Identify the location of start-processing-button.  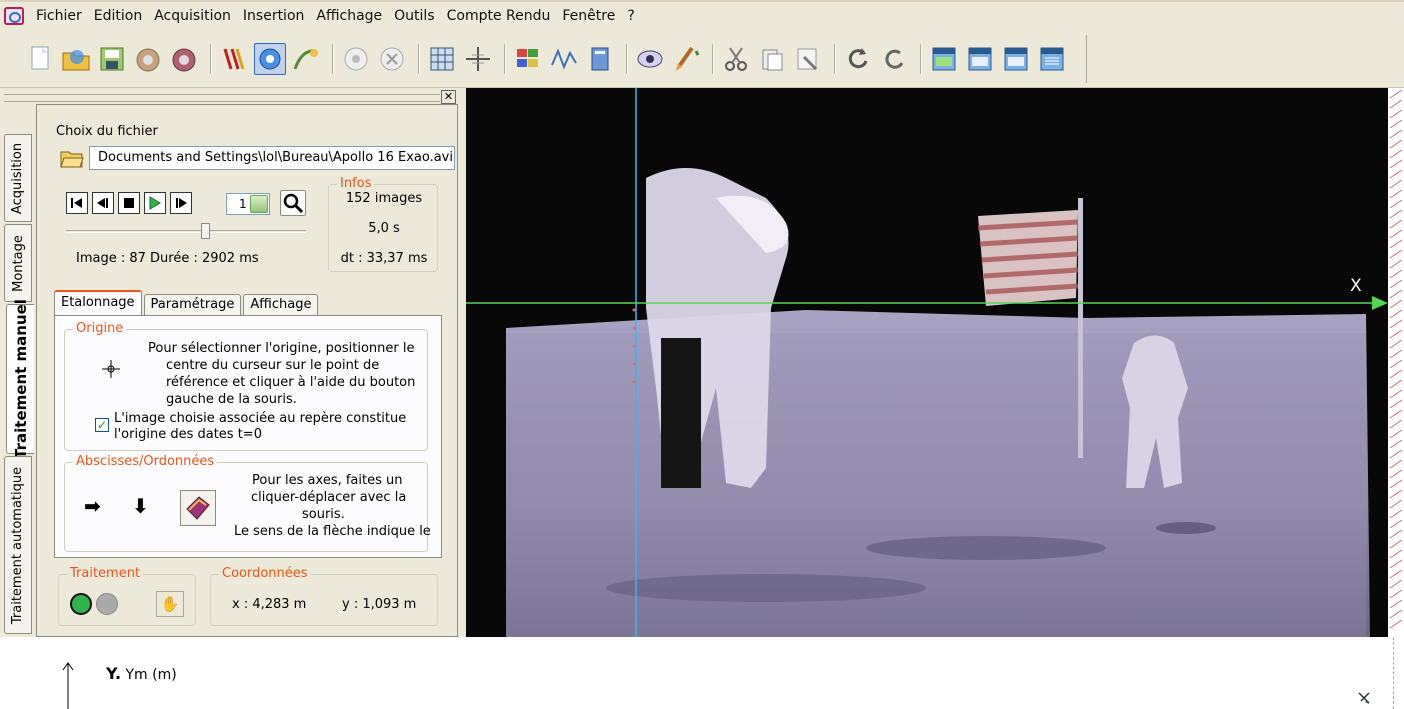
(81, 604).